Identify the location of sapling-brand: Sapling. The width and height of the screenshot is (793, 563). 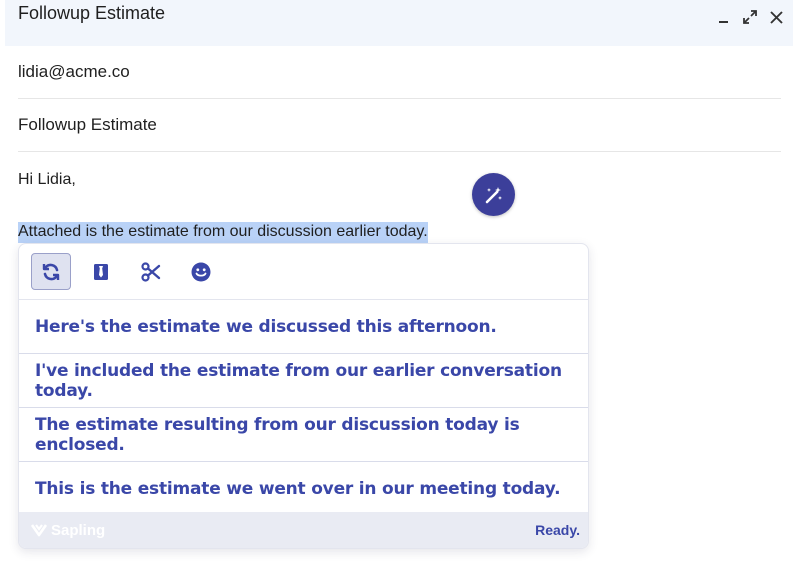
(68, 530).